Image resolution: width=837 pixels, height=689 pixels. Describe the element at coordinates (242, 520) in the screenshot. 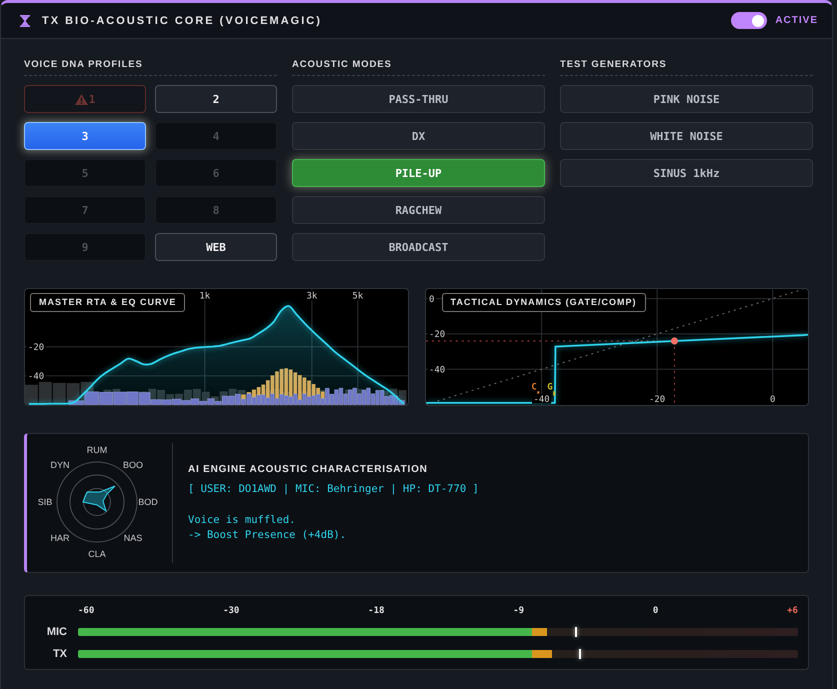

I see `analysis-message: Voice is muffled.` at that location.